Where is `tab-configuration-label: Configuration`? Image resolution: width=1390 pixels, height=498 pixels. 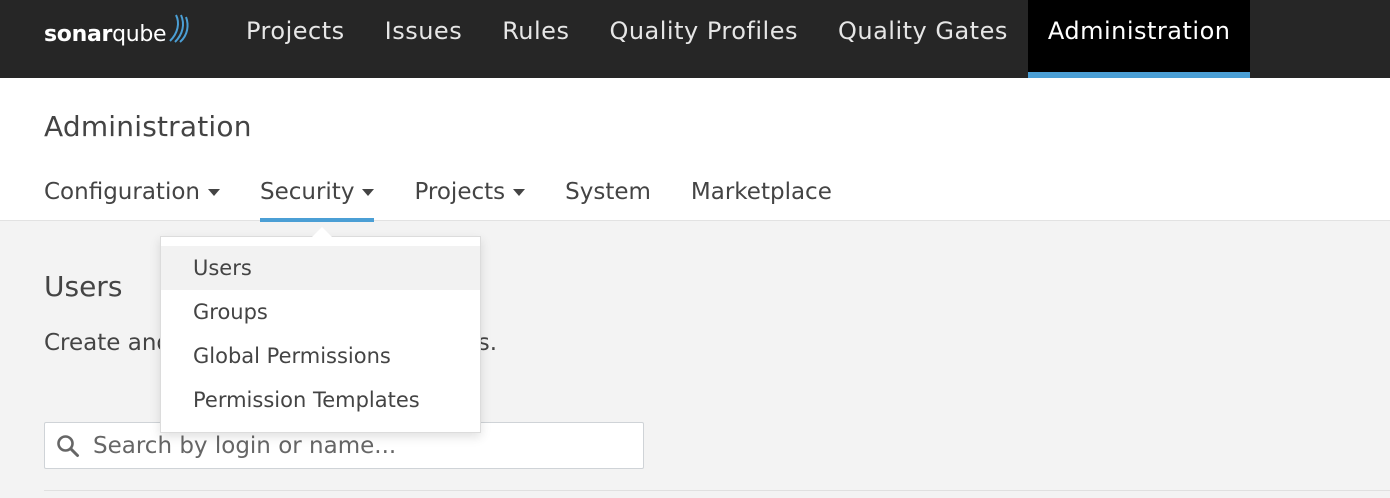
tab-configuration-label: Configuration is located at coordinates (122, 192).